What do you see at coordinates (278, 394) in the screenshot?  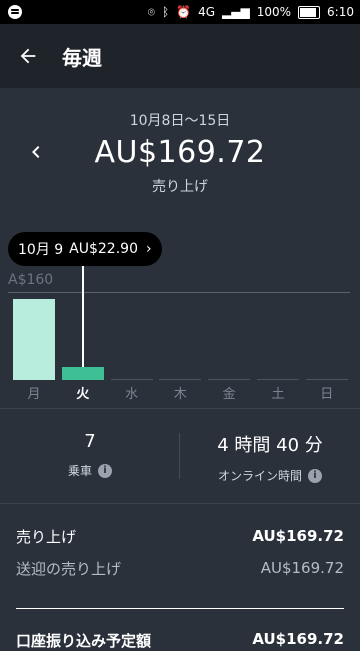 I see `day-label-5: 土` at bounding box center [278, 394].